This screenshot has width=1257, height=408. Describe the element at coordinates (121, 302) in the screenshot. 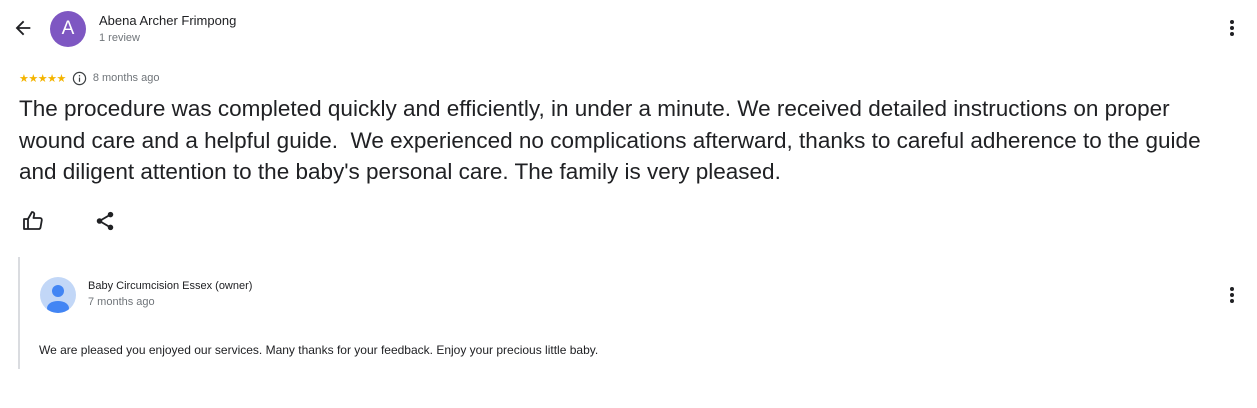

I see `owner-reply-time: 7 months ago` at that location.